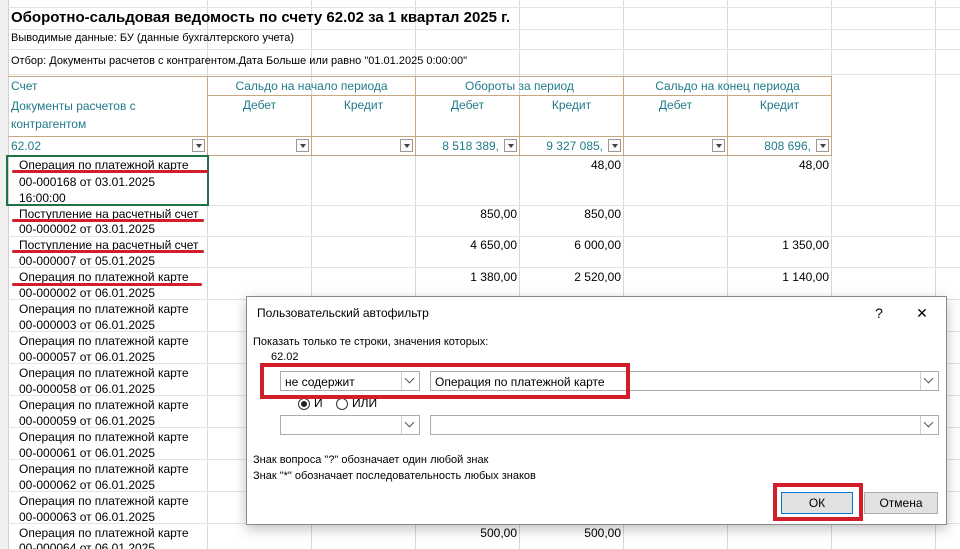 This screenshot has width=960, height=549. Describe the element at coordinates (779, 105) in the screenshot. I see `header-closing-credit: Кредит` at that location.